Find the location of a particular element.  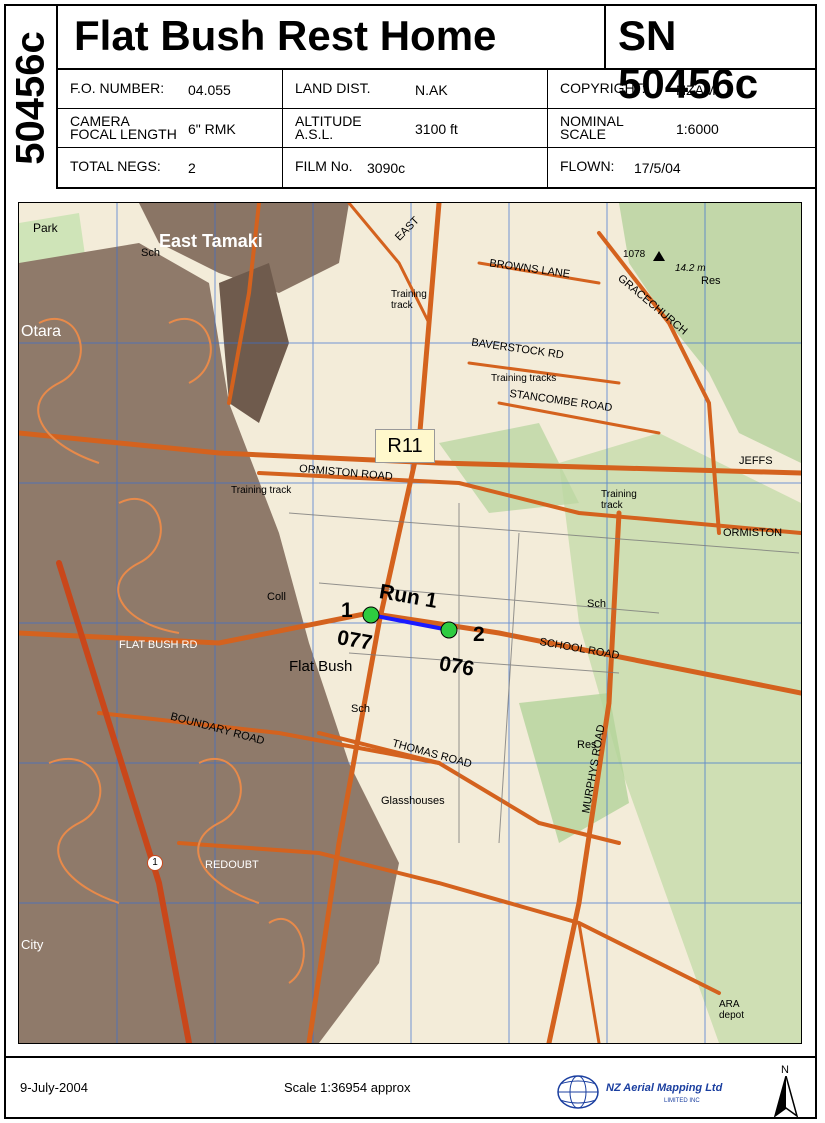

flown-value: 17/5/04 is located at coordinates (657, 168).